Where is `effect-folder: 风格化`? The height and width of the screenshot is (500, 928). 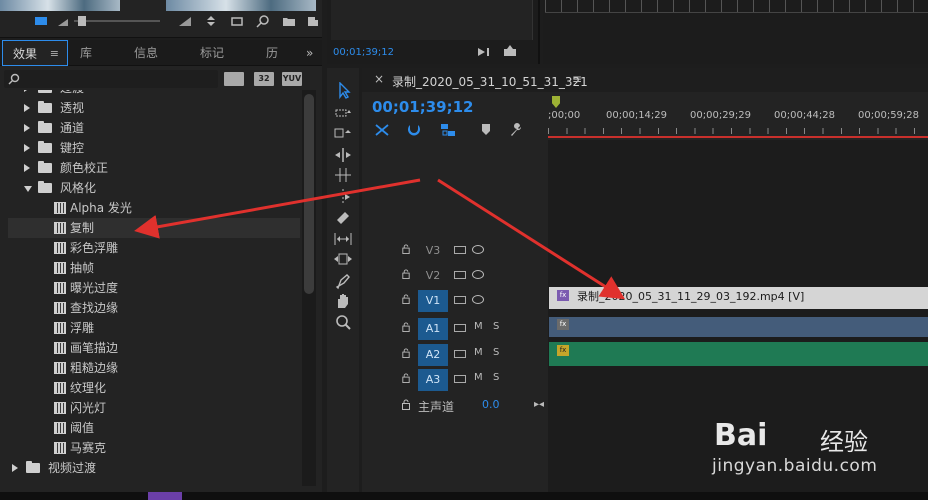 effect-folder: 风格化 is located at coordinates (154, 188).